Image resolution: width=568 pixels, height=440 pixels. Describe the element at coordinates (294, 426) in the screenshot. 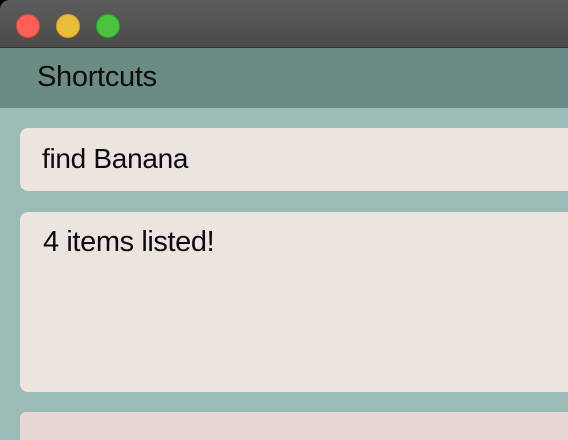

I see `item-list-panel` at that location.